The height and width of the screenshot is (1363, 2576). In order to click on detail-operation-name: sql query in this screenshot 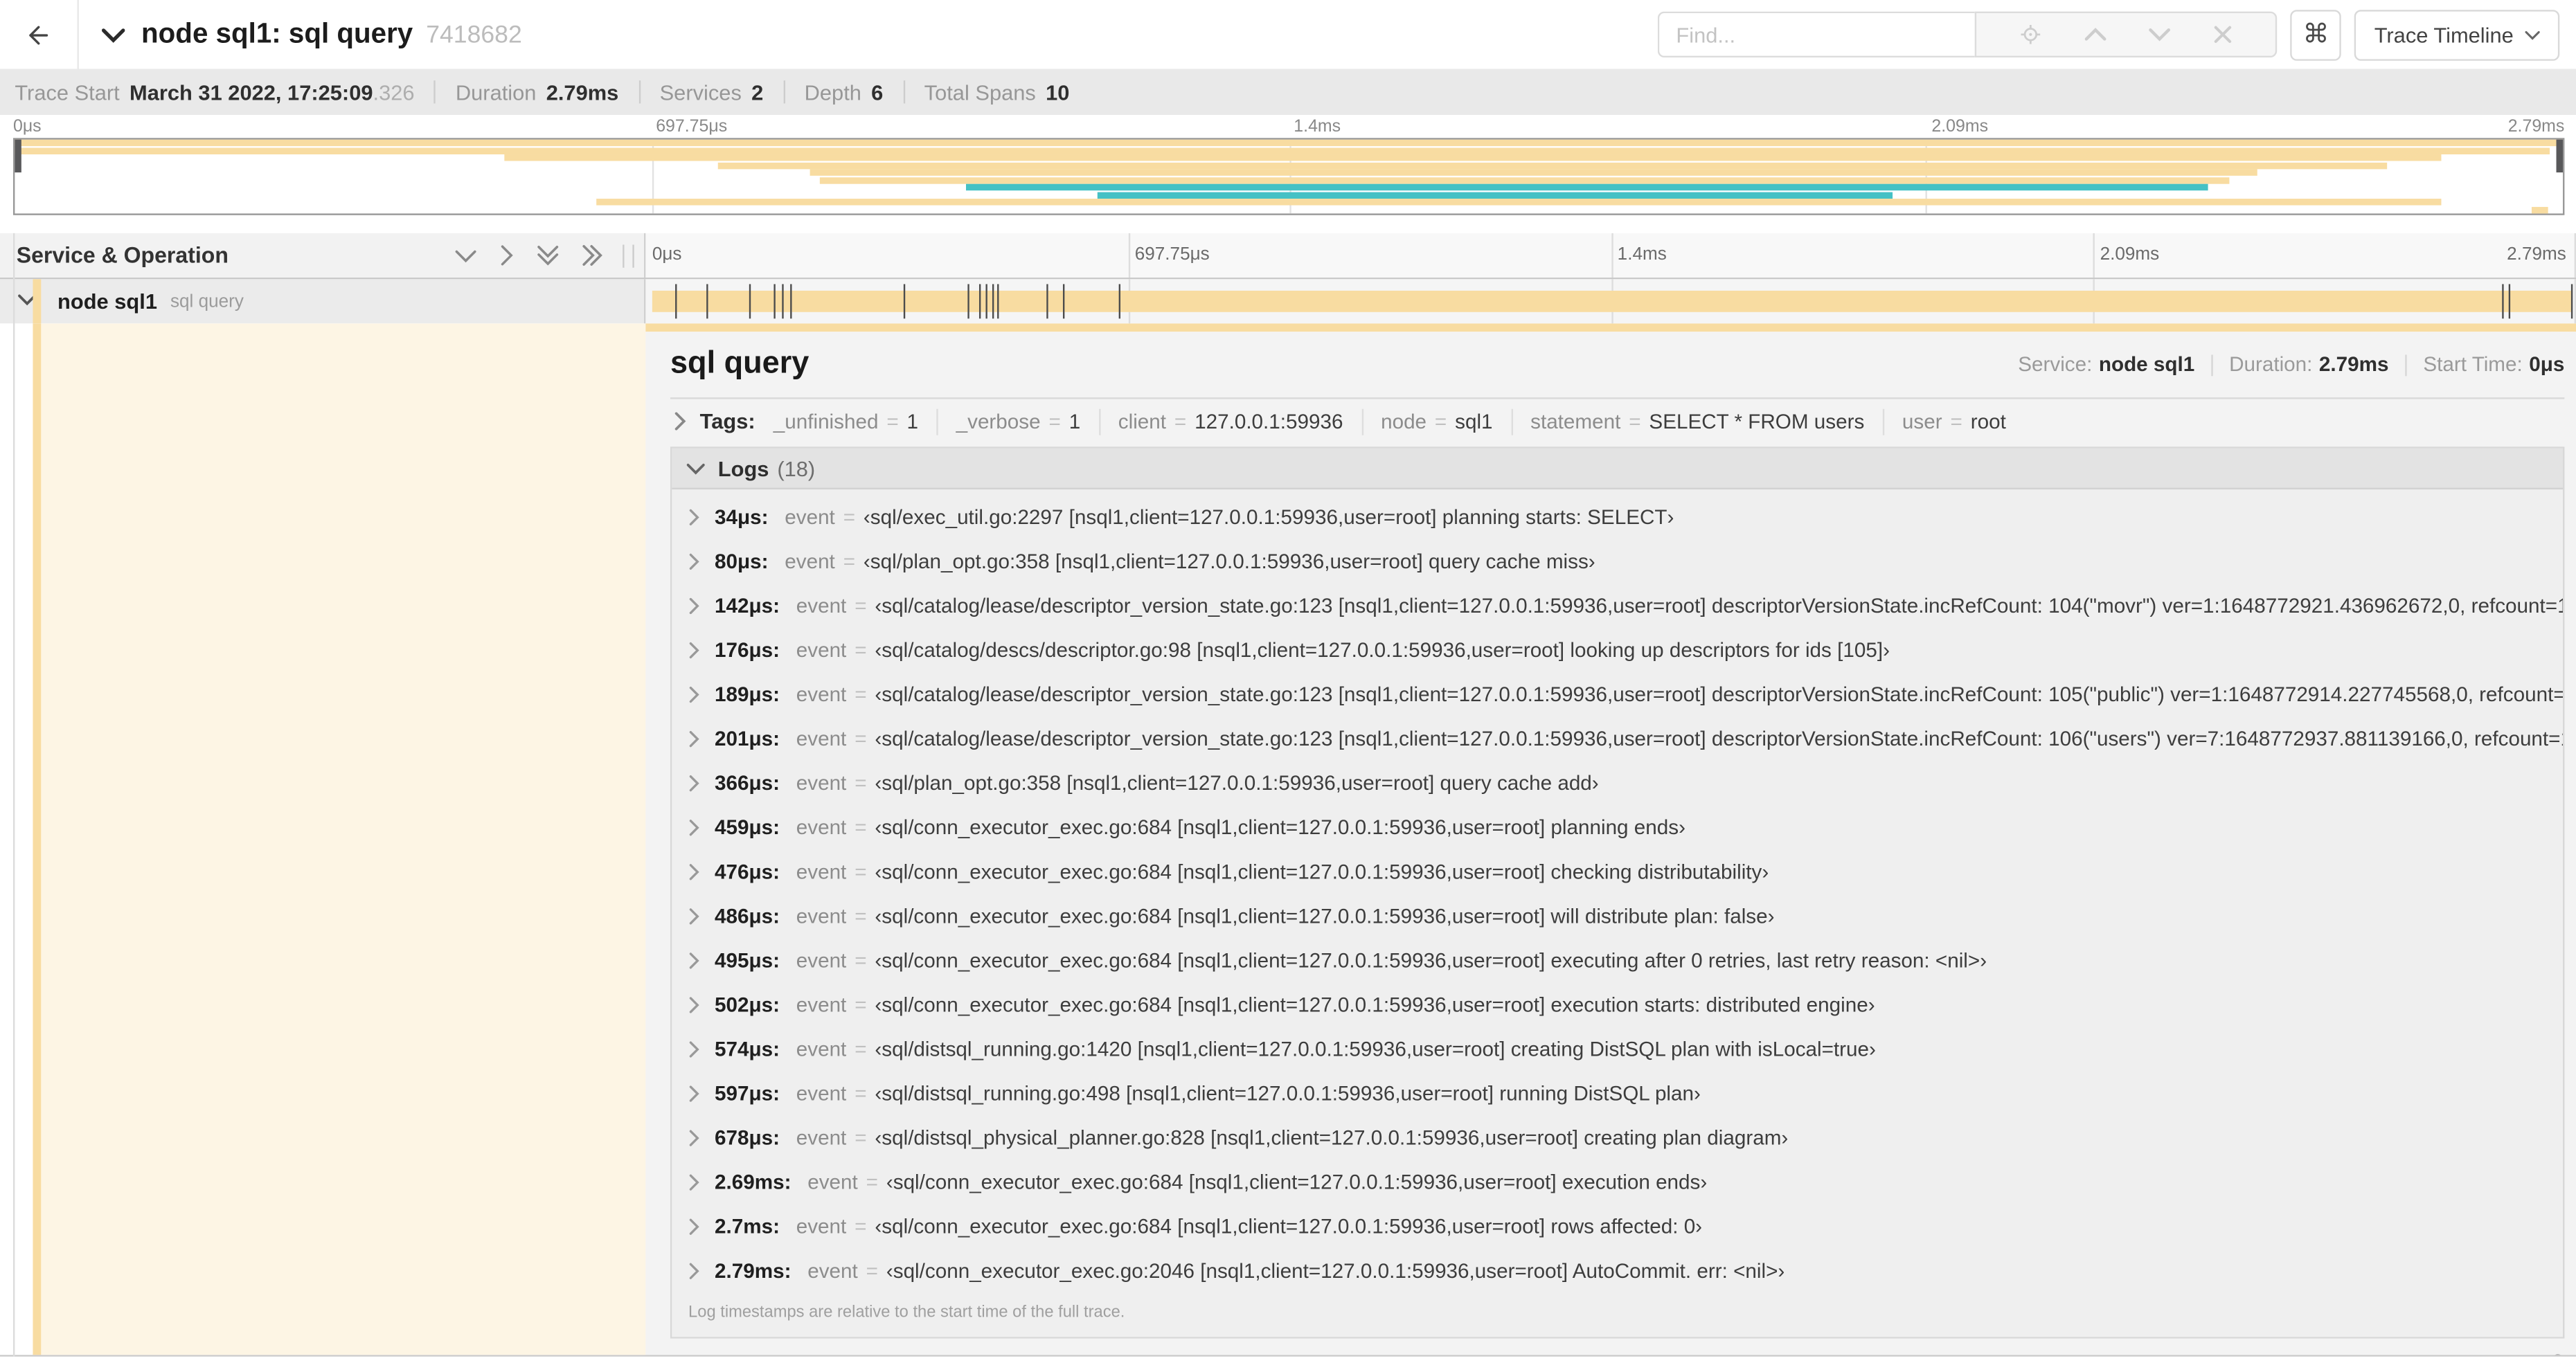, I will do `click(740, 363)`.